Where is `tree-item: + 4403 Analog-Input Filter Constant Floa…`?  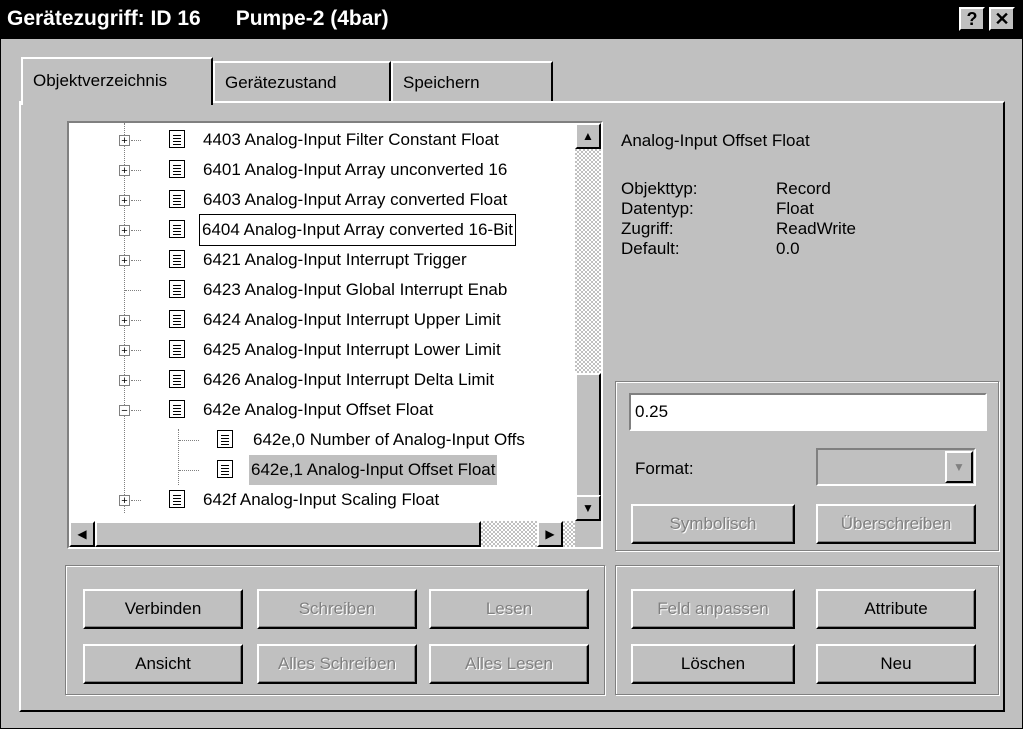
tree-item: + 4403 Analog-Input Filter Constant Floa… is located at coordinates (359, 140).